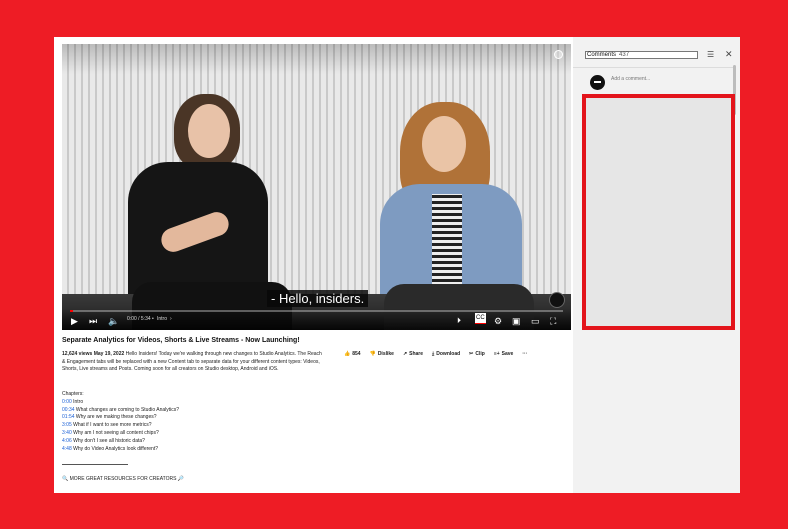  Describe the element at coordinates (95, 464) in the screenshot. I see `description-divider` at that location.